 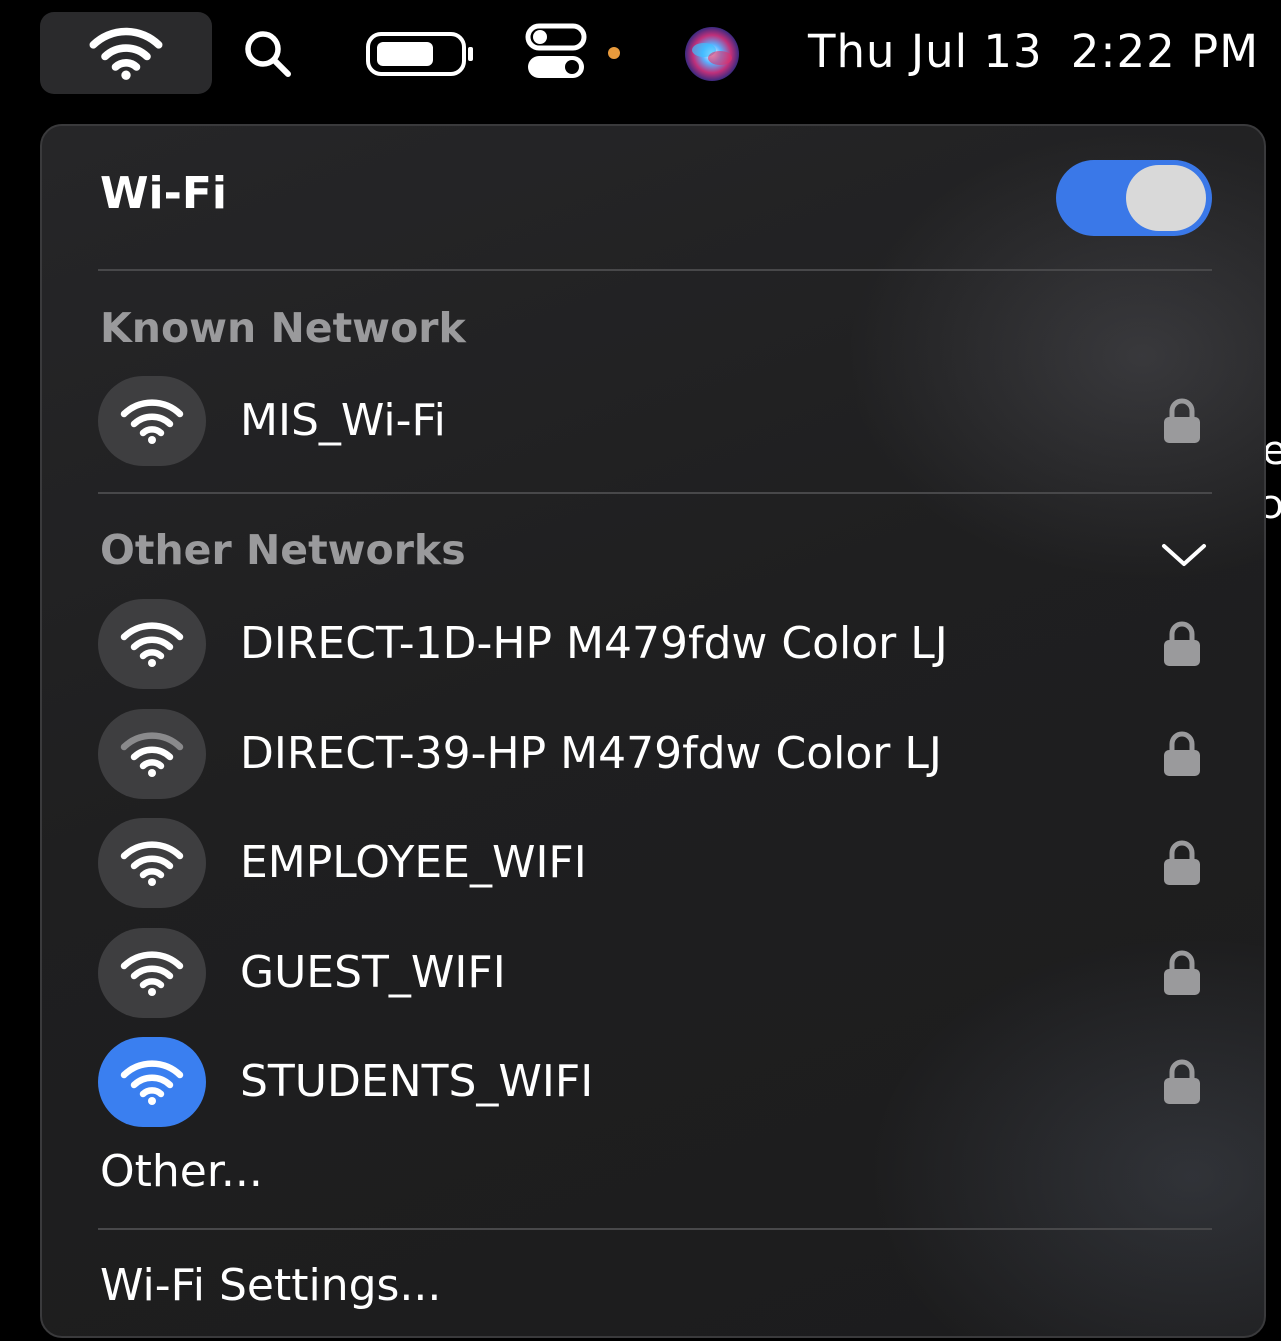 I want to click on network-name: DIRECT-1D-HP M479fdw Color LJ, so click(x=594, y=643).